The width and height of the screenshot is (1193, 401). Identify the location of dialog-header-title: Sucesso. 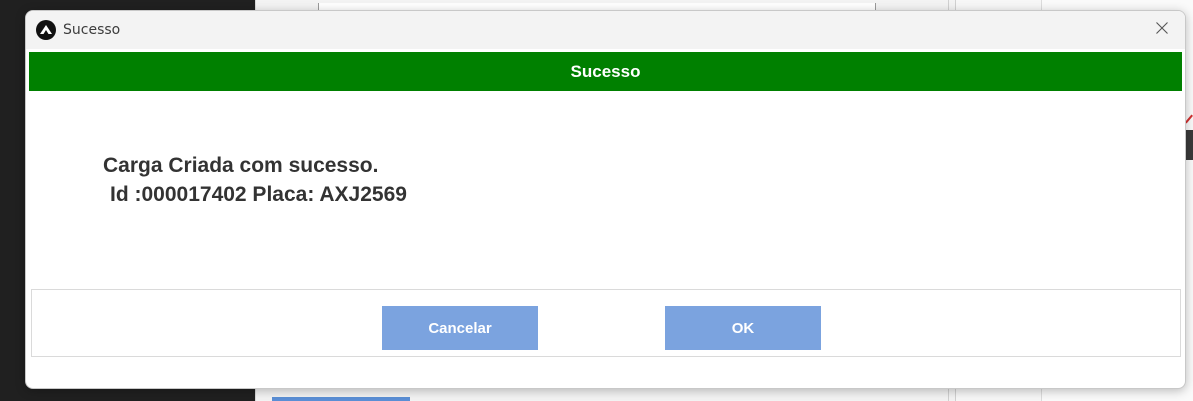
(605, 71).